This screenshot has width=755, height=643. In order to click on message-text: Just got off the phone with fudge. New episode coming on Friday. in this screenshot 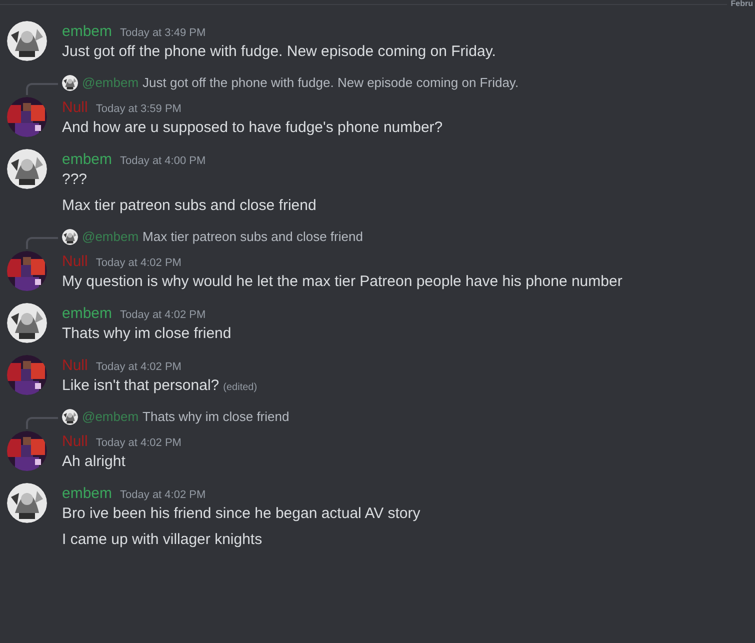, I will do `click(279, 52)`.